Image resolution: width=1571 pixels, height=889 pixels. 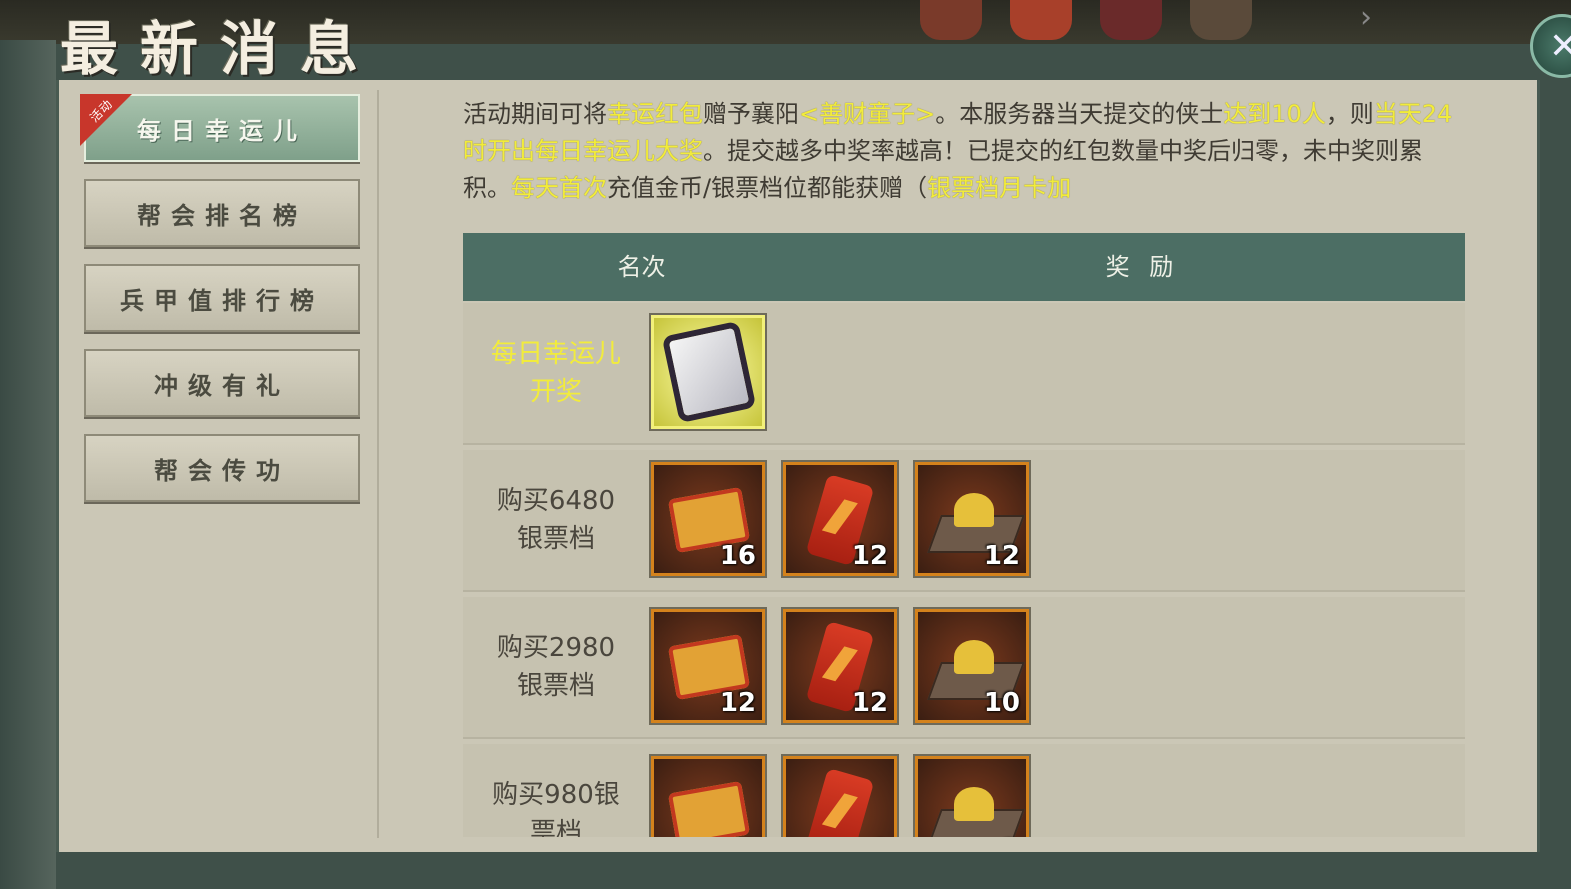 I want to click on sidebar-tab-label: 兵甲值排行榜, so click(x=222, y=300).